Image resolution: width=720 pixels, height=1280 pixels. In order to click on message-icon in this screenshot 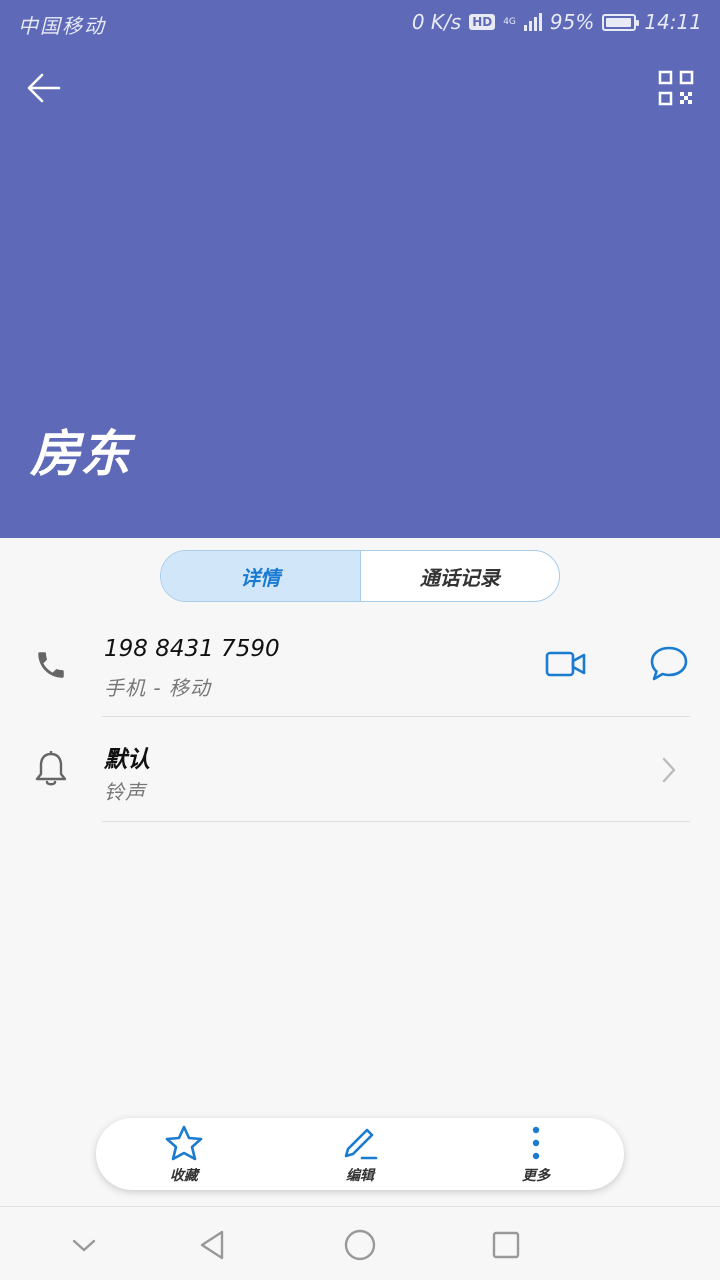, I will do `click(669, 663)`.